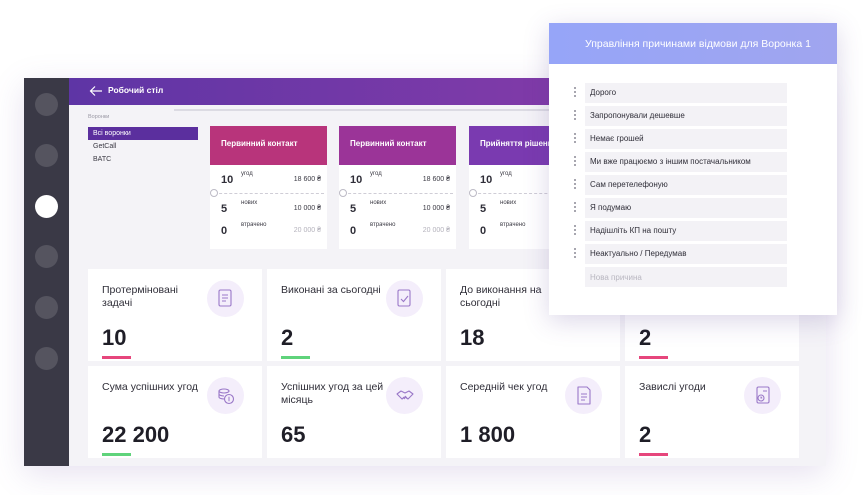 Image resolution: width=864 pixels, height=495 pixels. I want to click on funnel-item-getcall: GetCall, so click(143, 146).